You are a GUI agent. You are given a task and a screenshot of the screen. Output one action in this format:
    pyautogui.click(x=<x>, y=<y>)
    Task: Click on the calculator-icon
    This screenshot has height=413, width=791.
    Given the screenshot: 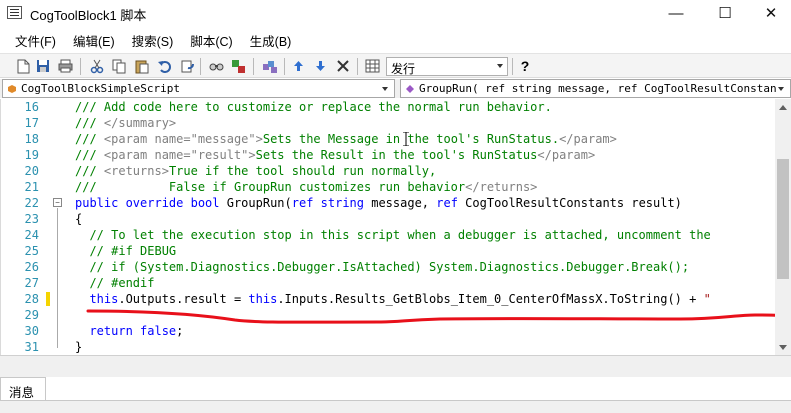 What is the action you would take?
    pyautogui.click(x=372, y=66)
    